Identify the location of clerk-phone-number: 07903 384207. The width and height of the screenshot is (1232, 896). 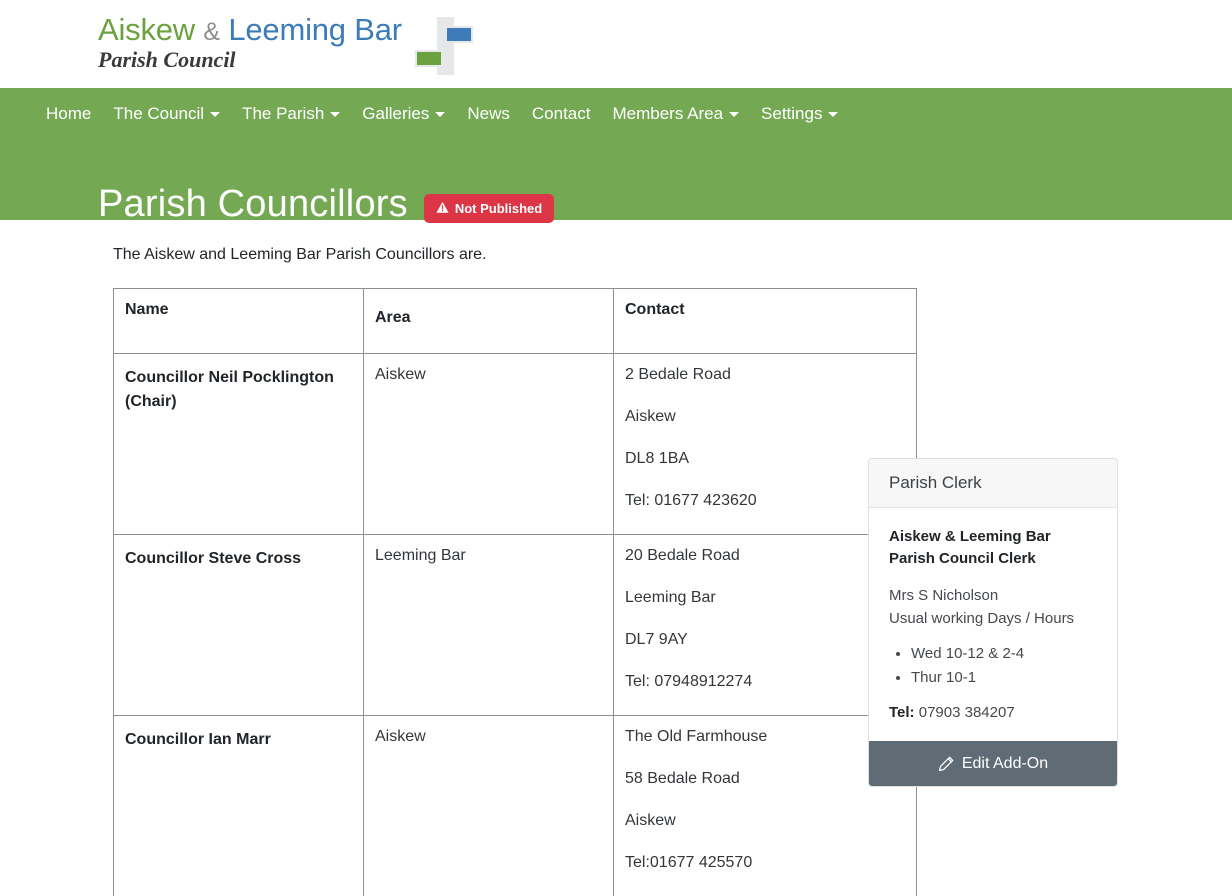
(966, 712).